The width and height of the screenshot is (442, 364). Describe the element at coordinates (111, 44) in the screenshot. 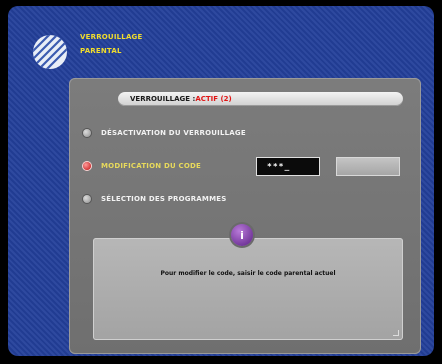

I see `page-title: VERROUILLAGE PARENTAL` at that location.